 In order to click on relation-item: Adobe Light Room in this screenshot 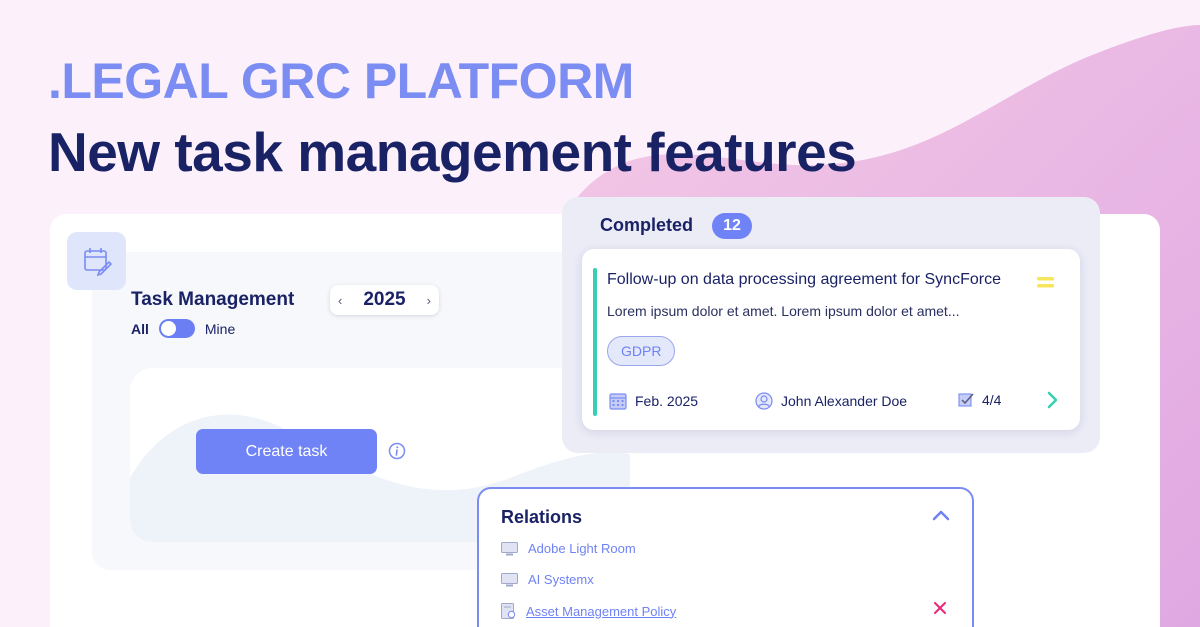, I will do `click(568, 548)`.